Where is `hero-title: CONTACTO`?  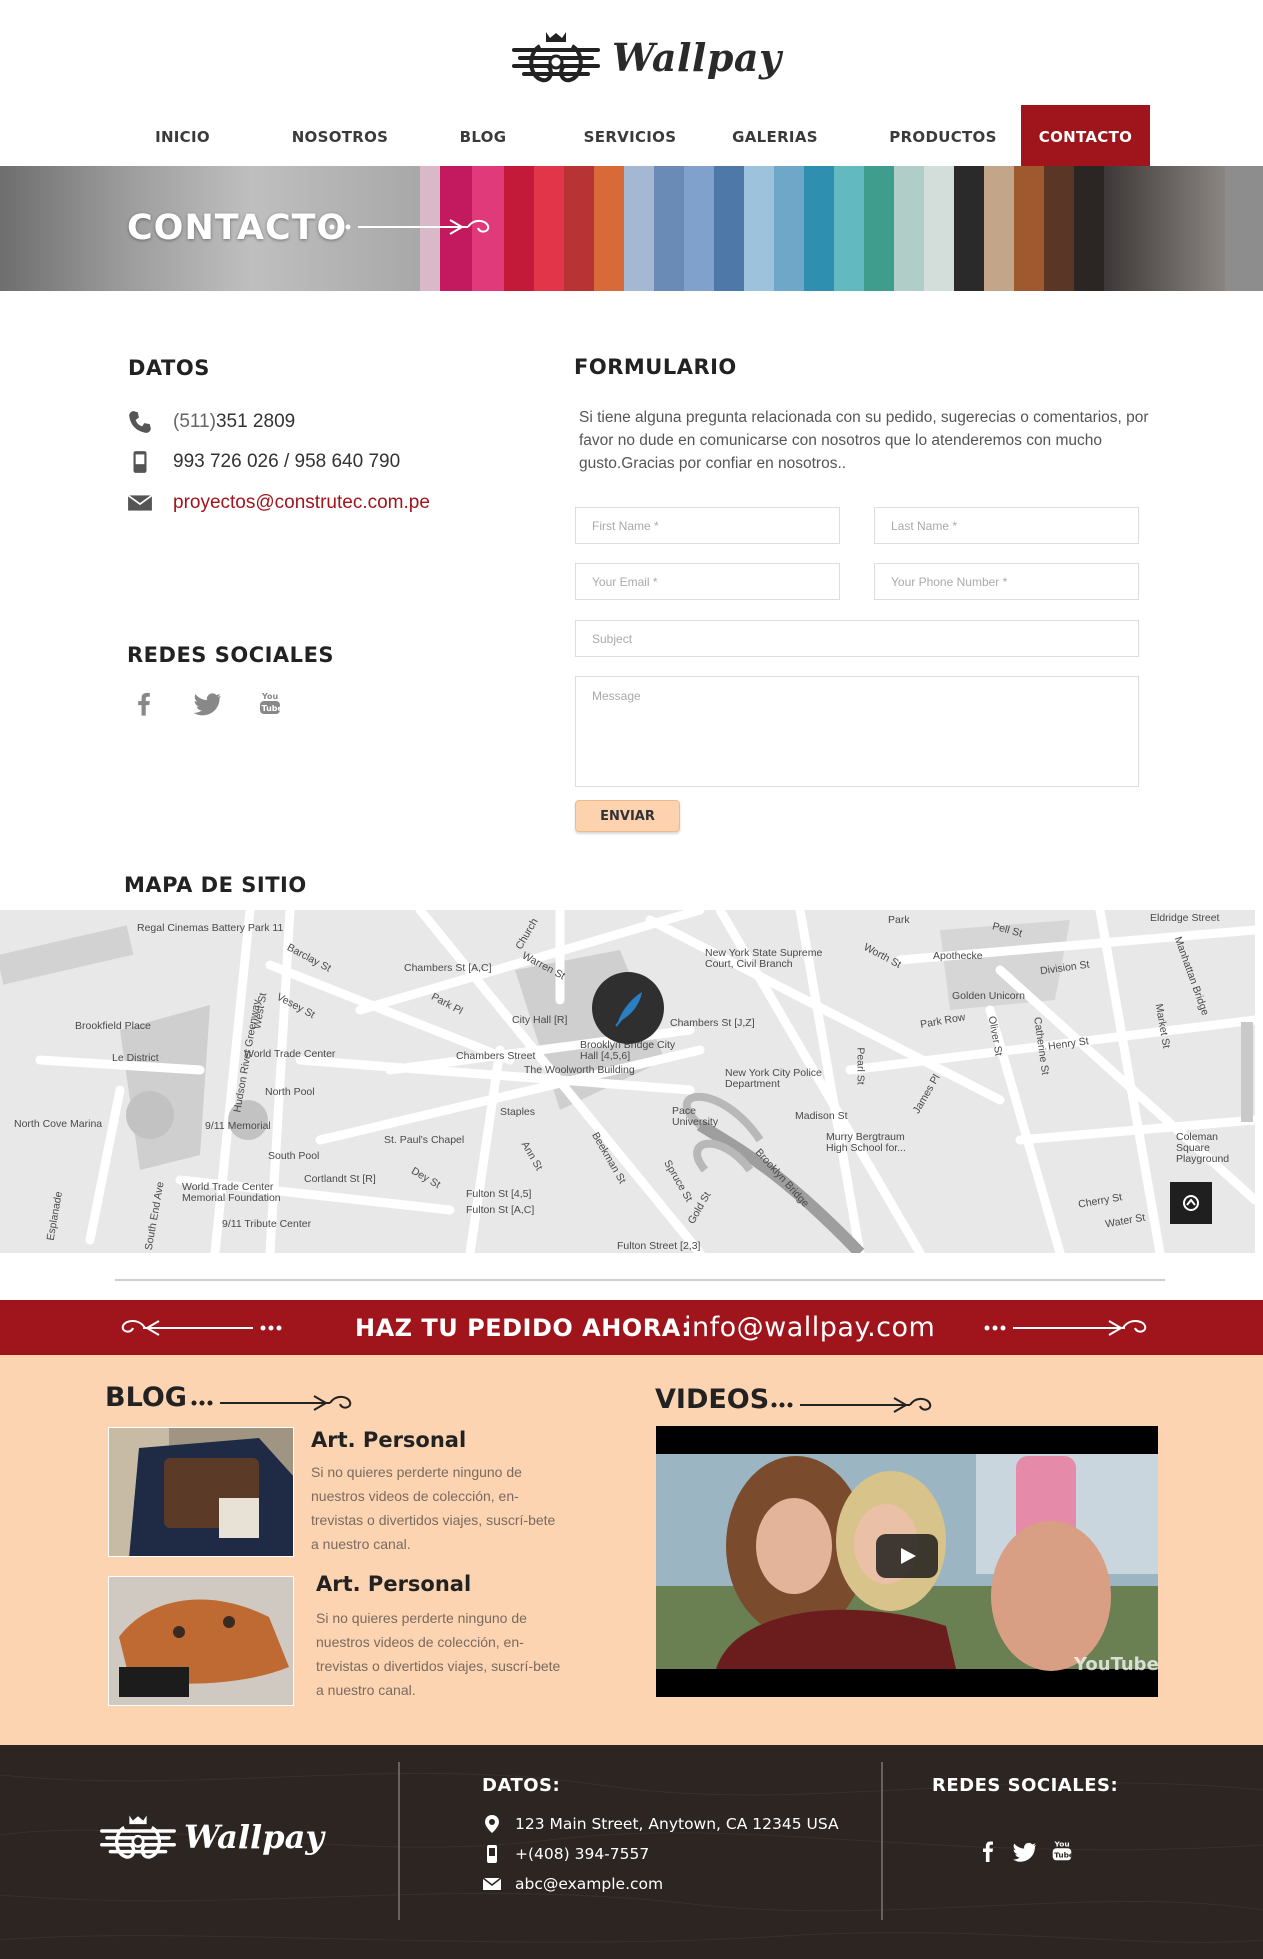
hero-title: CONTACTO is located at coordinates (237, 228).